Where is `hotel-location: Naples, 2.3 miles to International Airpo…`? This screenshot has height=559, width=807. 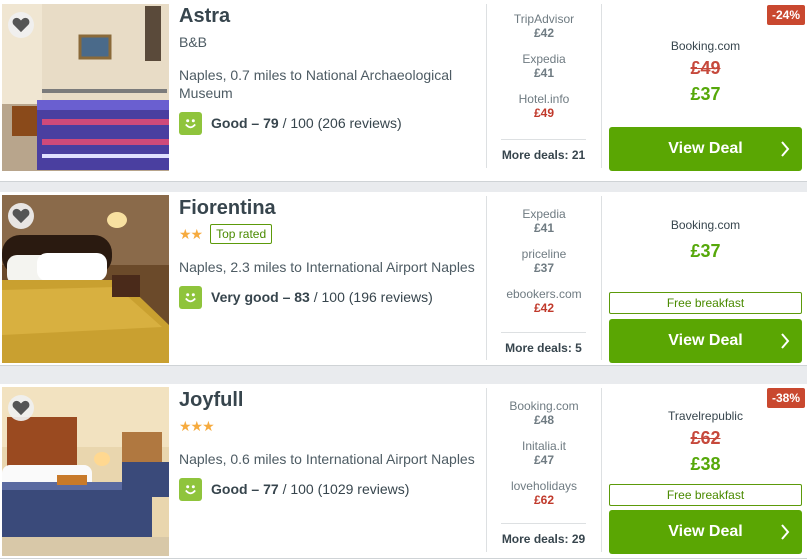 hotel-location: Naples, 2.3 miles to International Airpo… is located at coordinates (327, 267).